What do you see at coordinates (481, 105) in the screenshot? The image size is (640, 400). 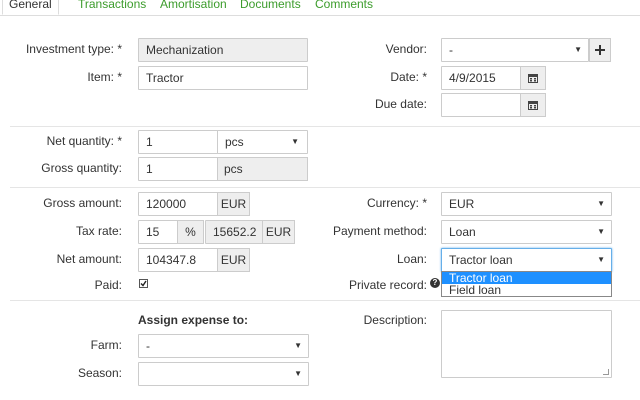 I see `due-date-input` at bounding box center [481, 105].